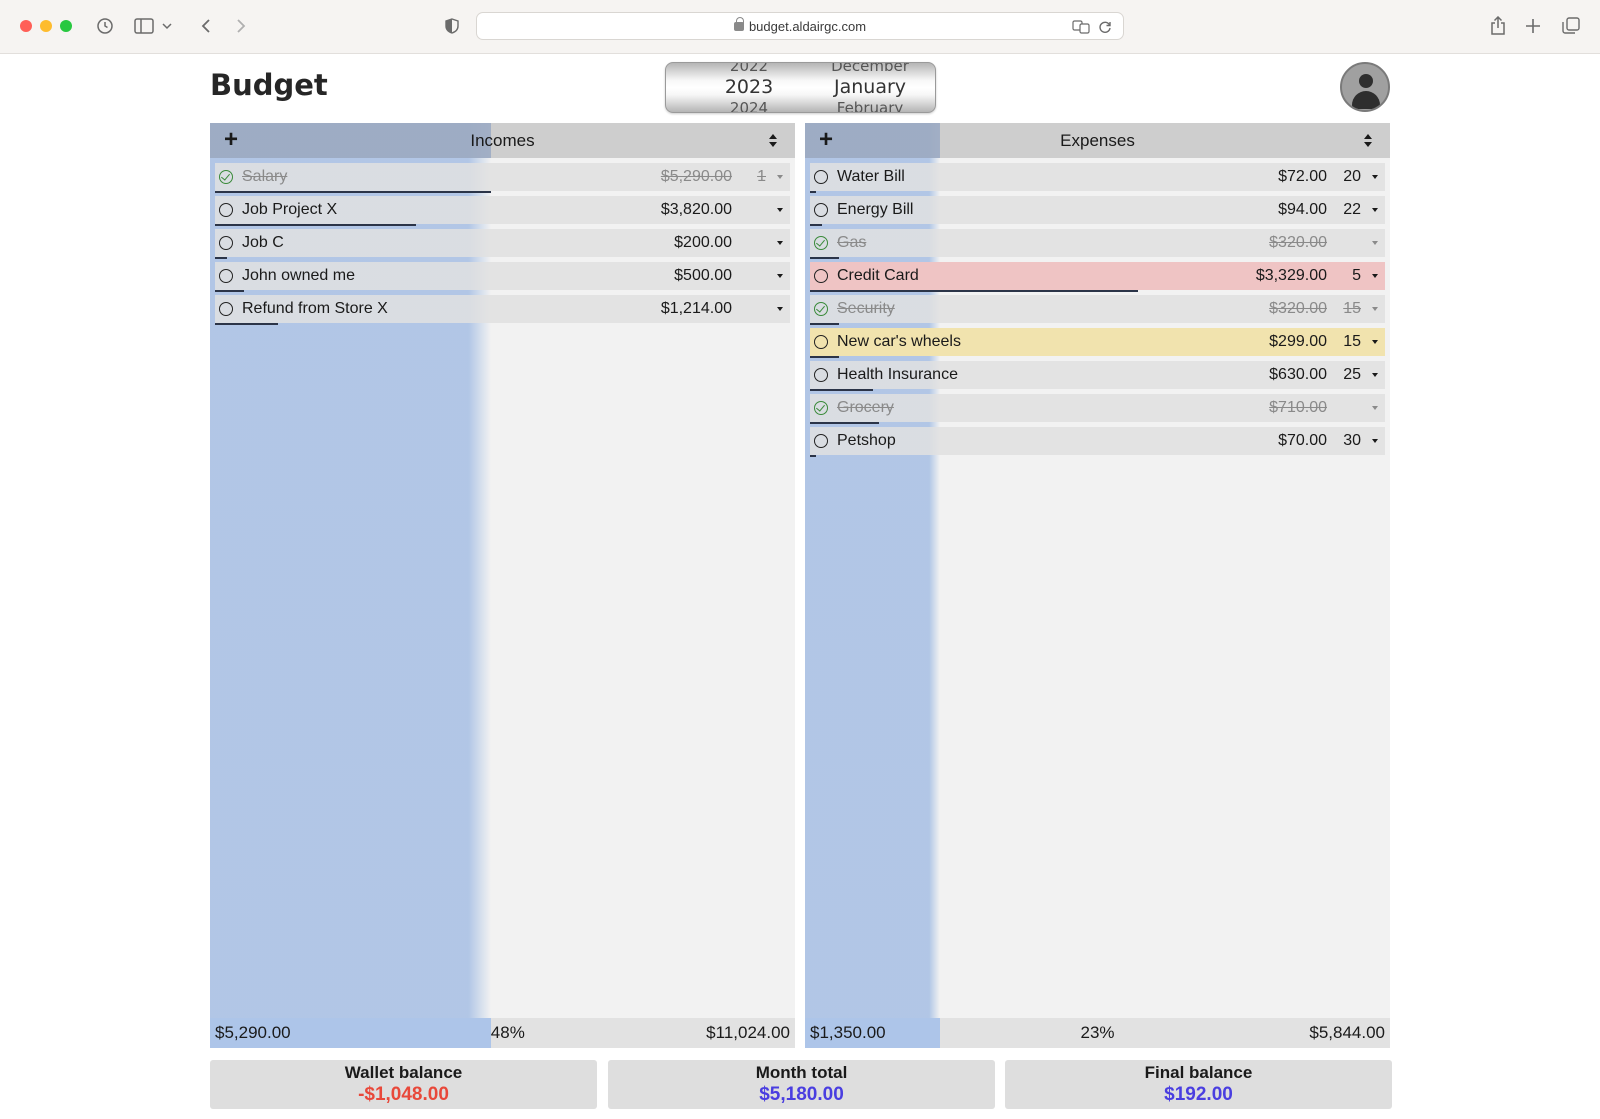  What do you see at coordinates (1097, 376) in the screenshot?
I see `expenses-row: Health Insurance $630.00 25` at bounding box center [1097, 376].